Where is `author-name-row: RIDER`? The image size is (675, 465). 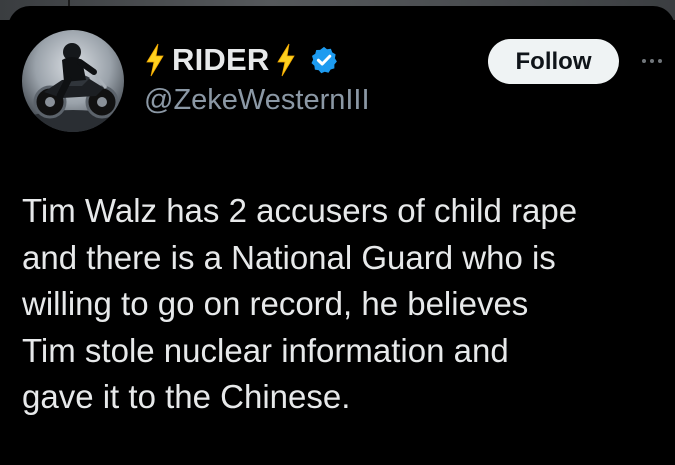
author-name-row: RIDER is located at coordinates (241, 60).